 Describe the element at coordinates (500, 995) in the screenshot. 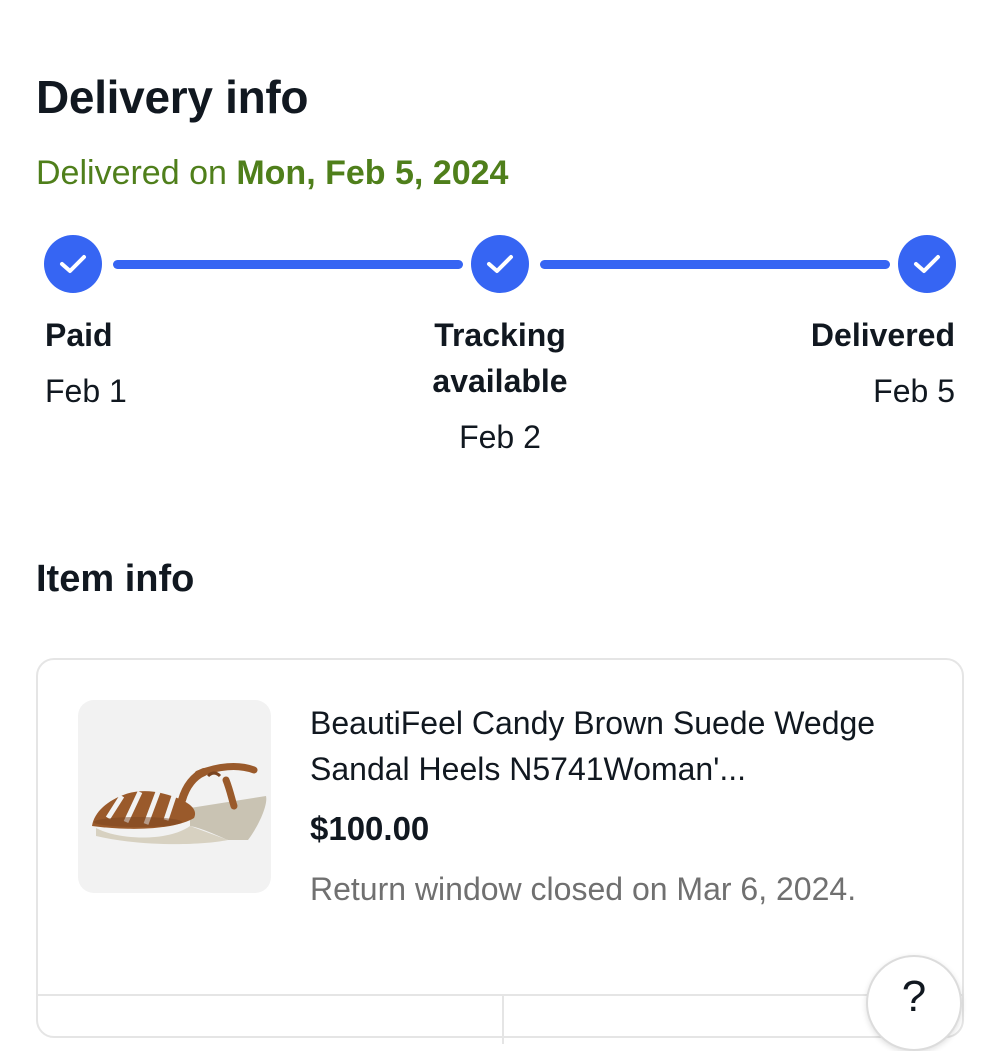

I see `card-divider` at that location.